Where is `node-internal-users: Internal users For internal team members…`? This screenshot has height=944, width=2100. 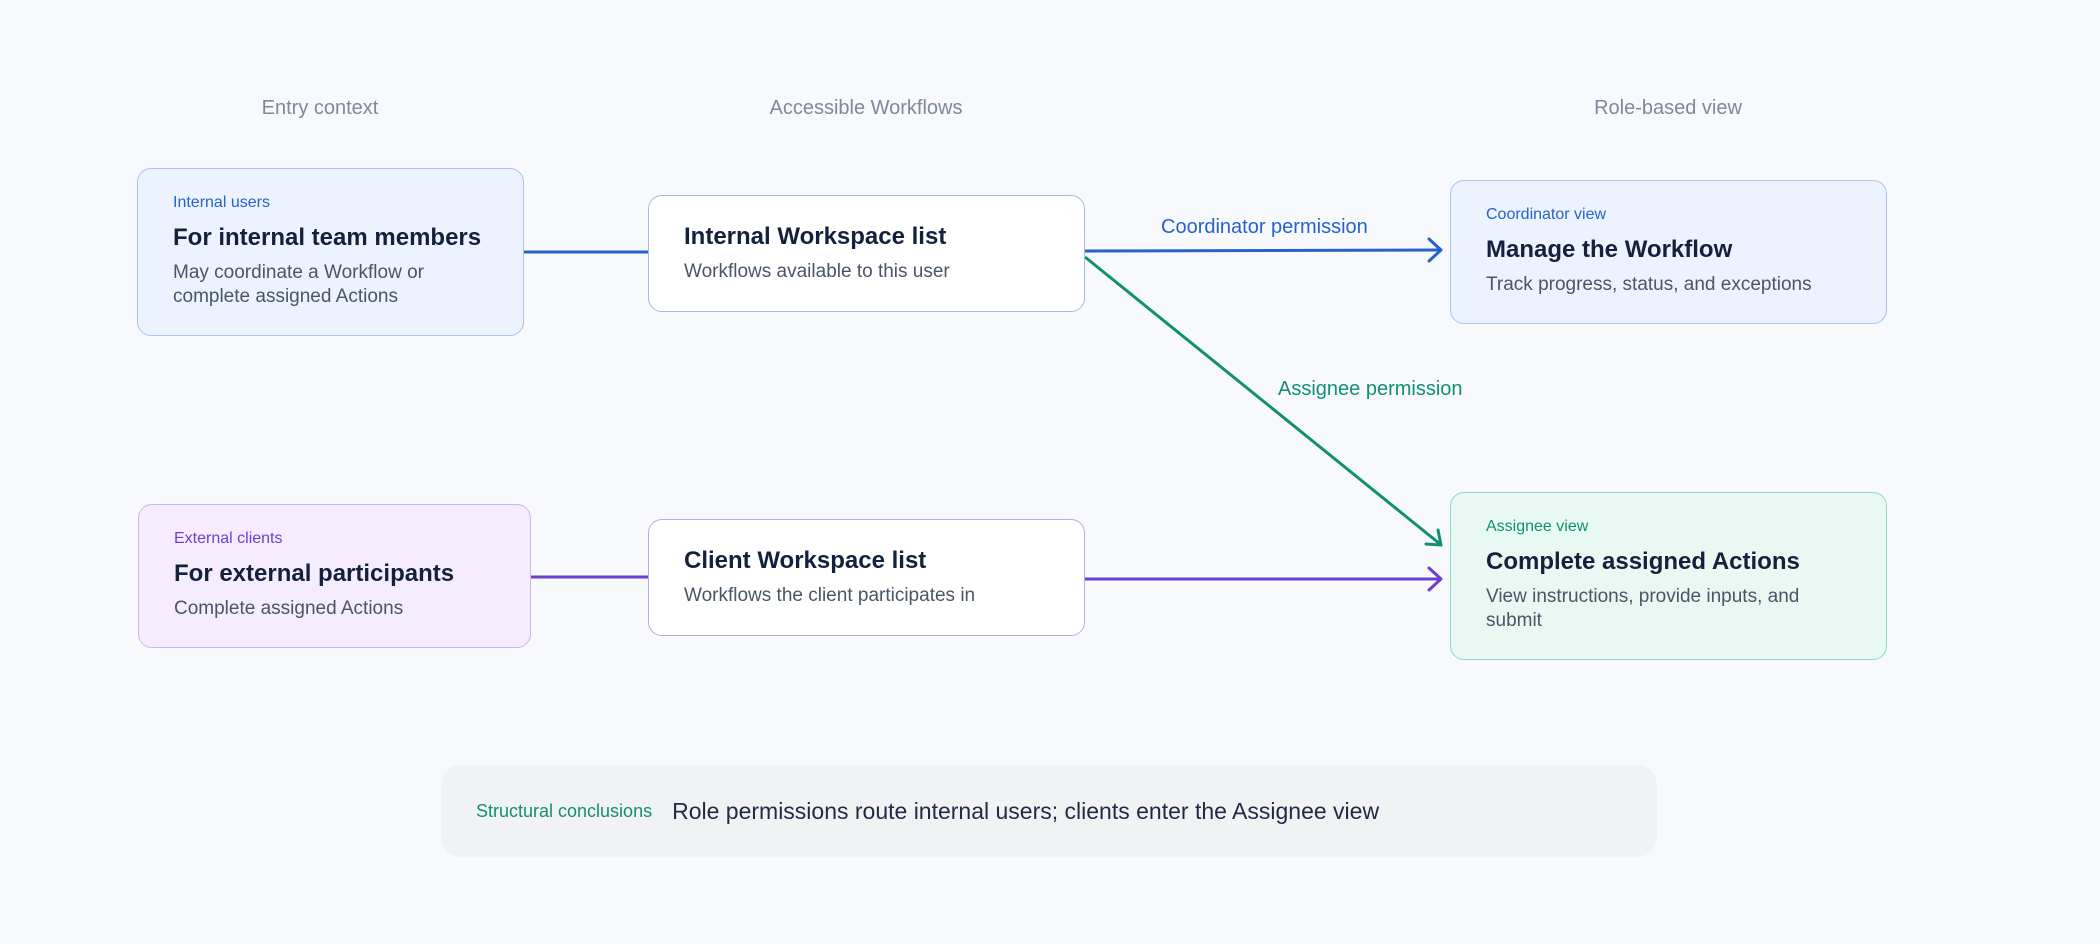 node-internal-users: Internal users For internal team members… is located at coordinates (330, 252).